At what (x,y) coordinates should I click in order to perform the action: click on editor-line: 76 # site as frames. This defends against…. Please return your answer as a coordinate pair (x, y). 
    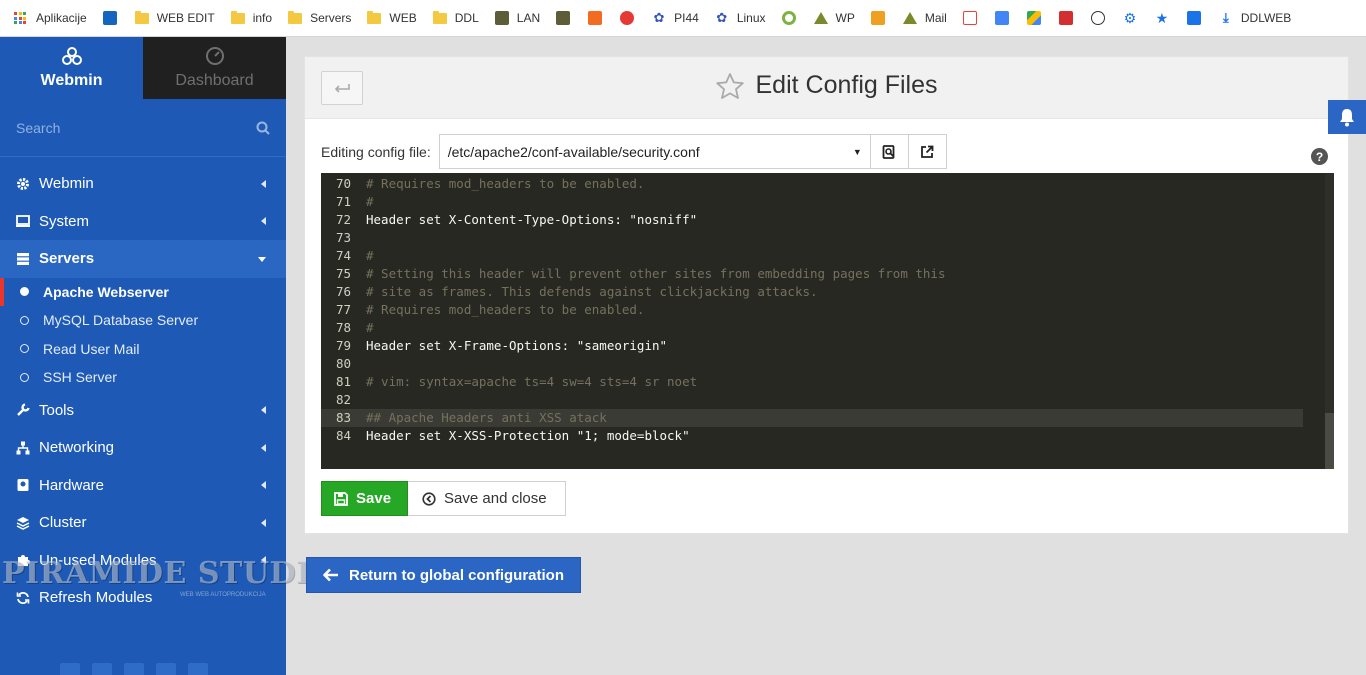
    Looking at the image, I should click on (569, 292).